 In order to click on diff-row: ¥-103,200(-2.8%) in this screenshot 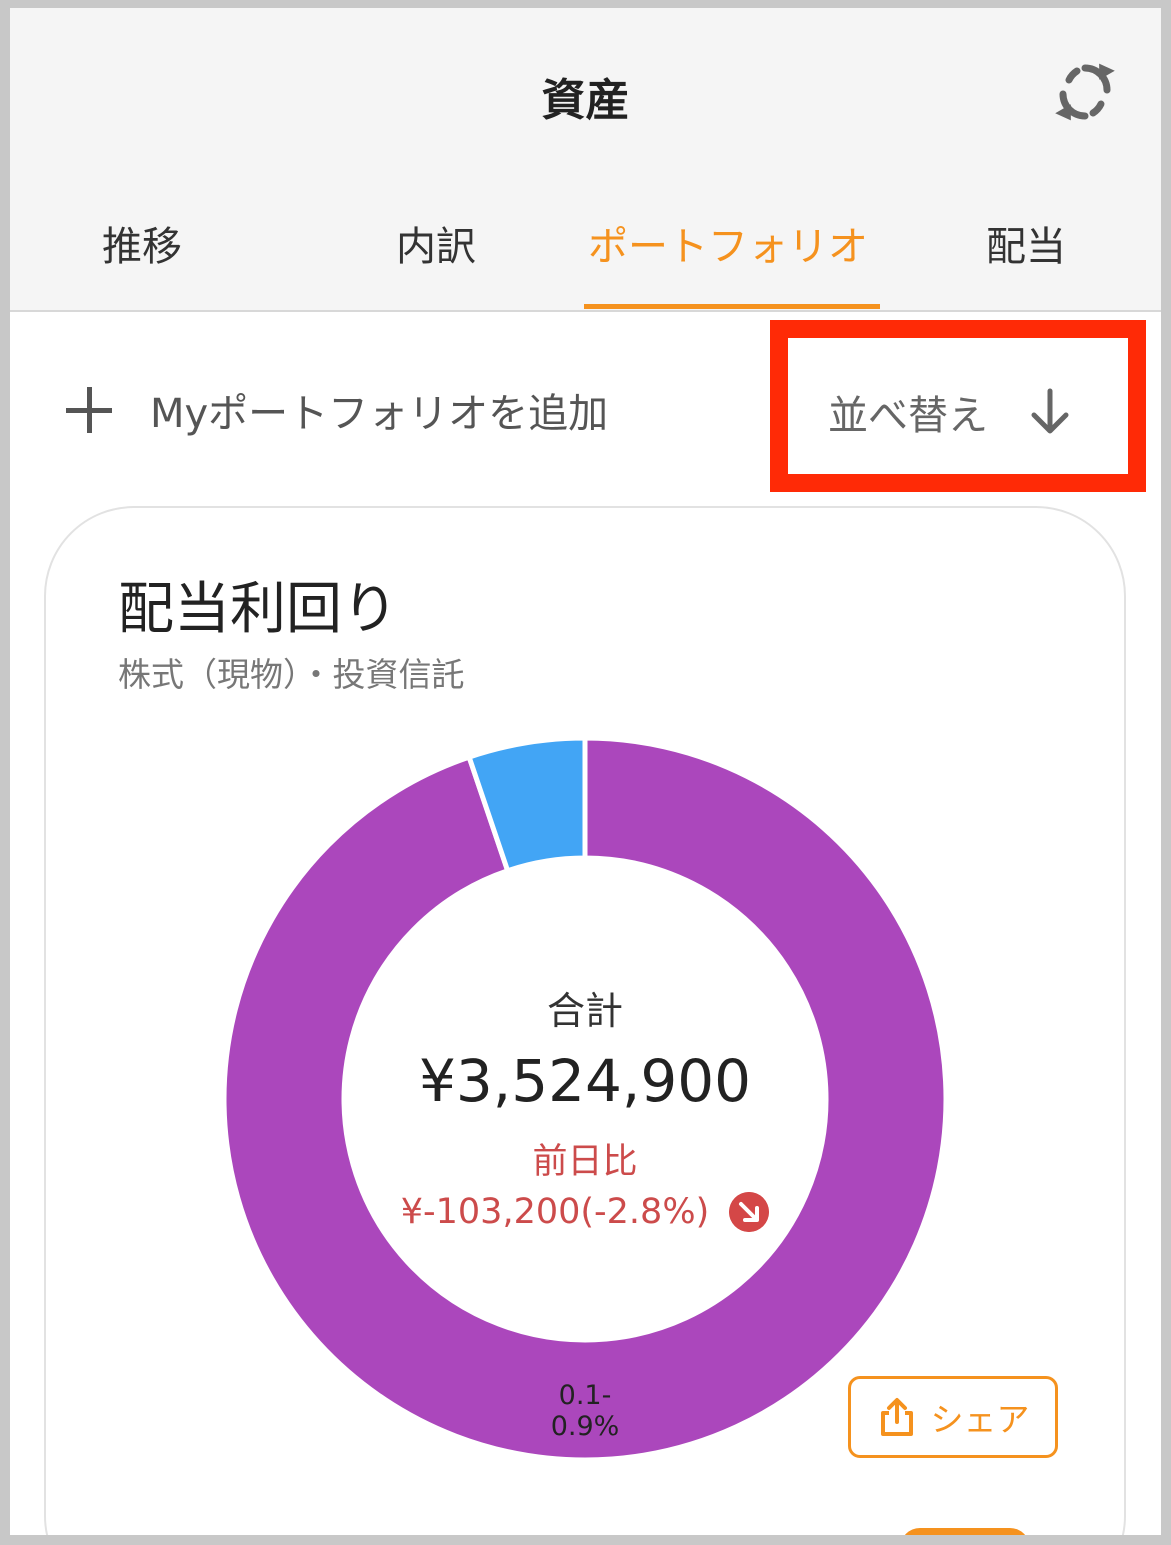, I will do `click(585, 1212)`.